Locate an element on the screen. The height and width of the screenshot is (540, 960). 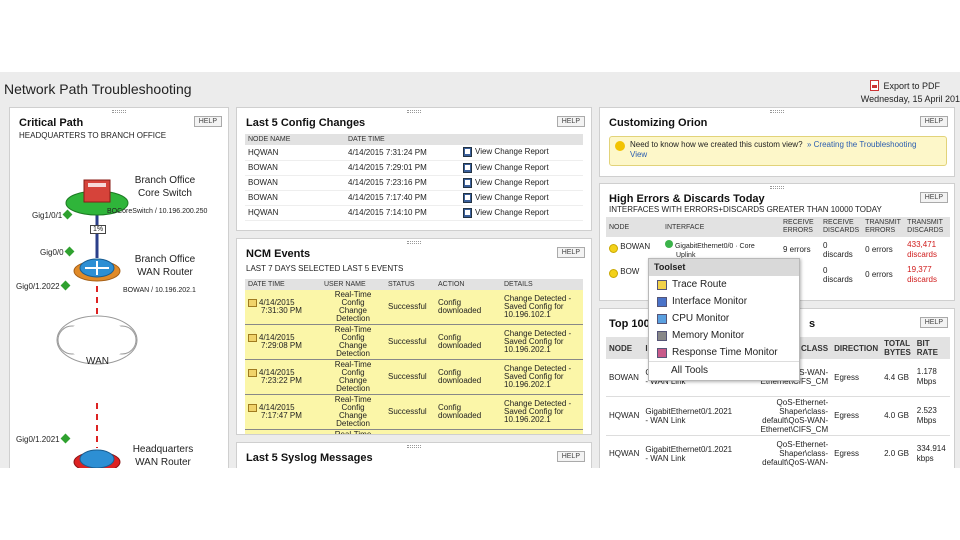
column-header: USER NAME is located at coordinates (353, 284).